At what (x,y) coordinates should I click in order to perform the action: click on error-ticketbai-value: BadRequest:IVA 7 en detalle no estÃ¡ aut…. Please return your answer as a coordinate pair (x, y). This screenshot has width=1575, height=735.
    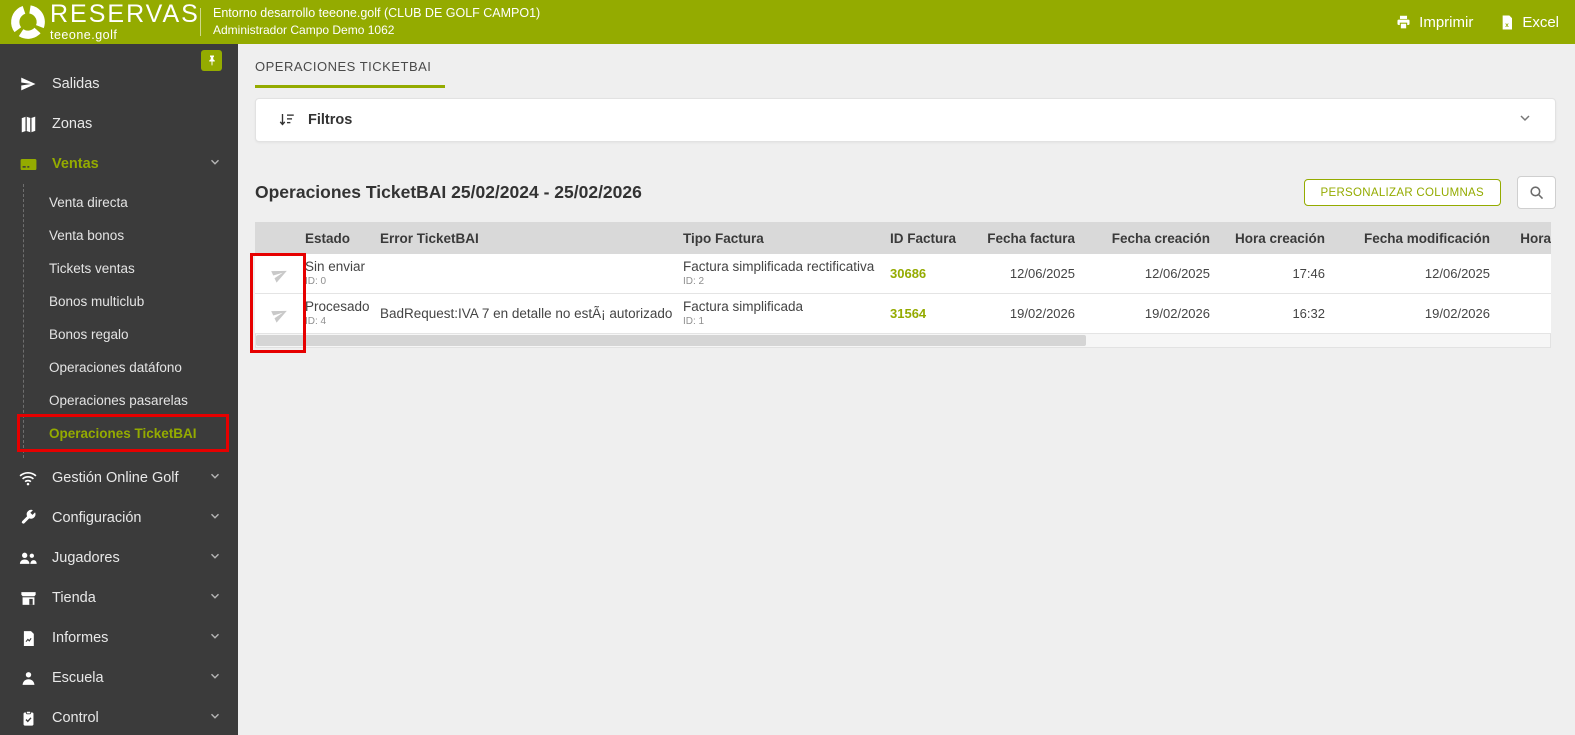
    Looking at the image, I should click on (526, 313).